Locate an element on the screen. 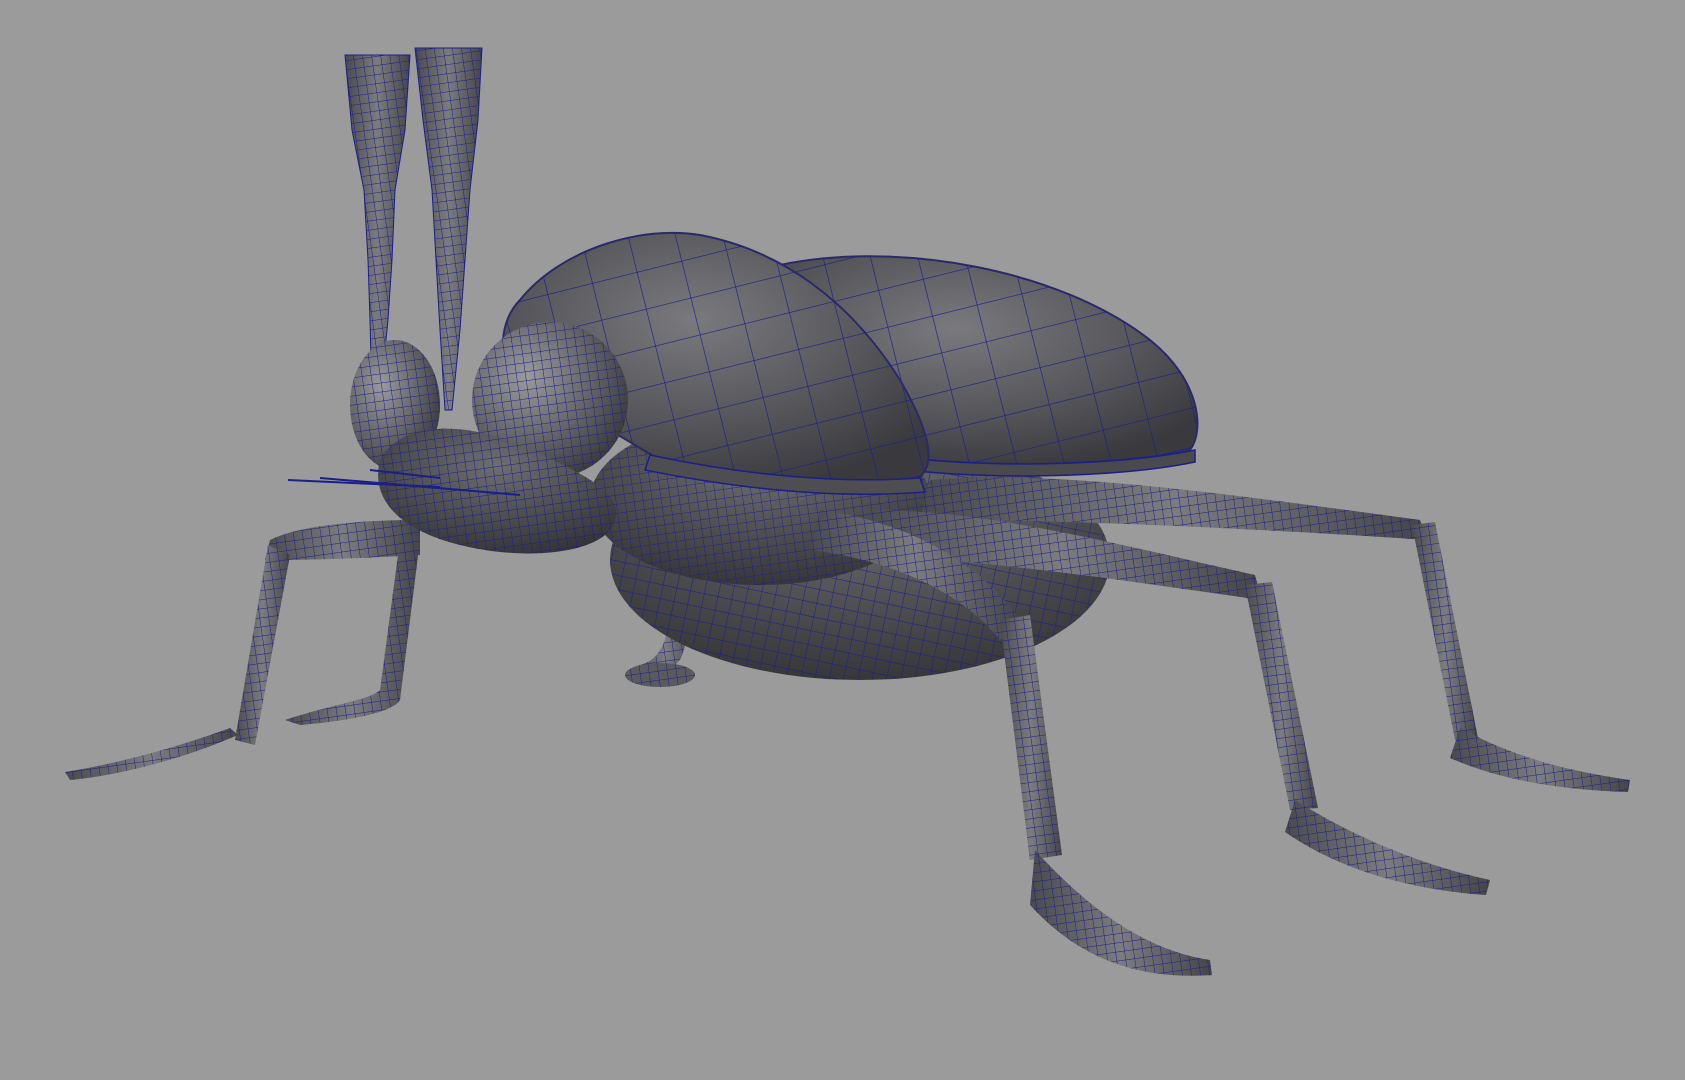 This screenshot has width=1685, height=1080. antenna-right-icon is located at coordinates (448, 229).